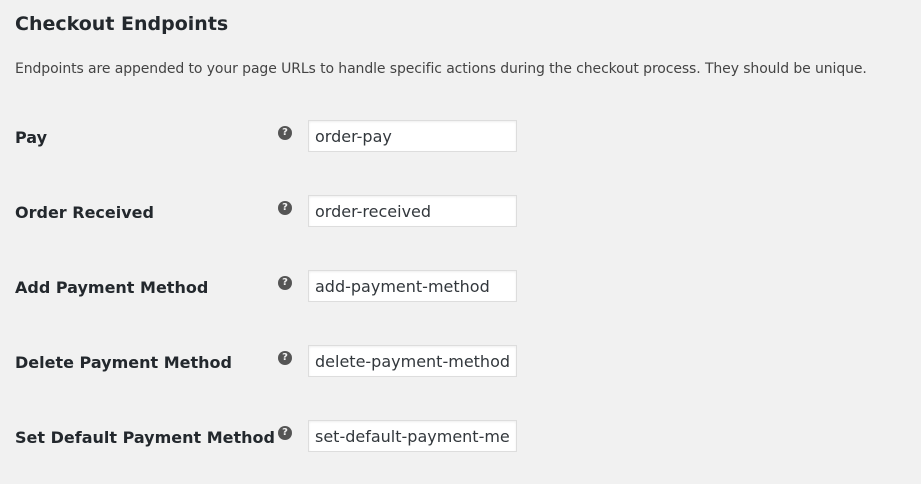 The width and height of the screenshot is (921, 484). I want to click on setting-row-add-payment-method: Add Payment Method ?, so click(460, 287).